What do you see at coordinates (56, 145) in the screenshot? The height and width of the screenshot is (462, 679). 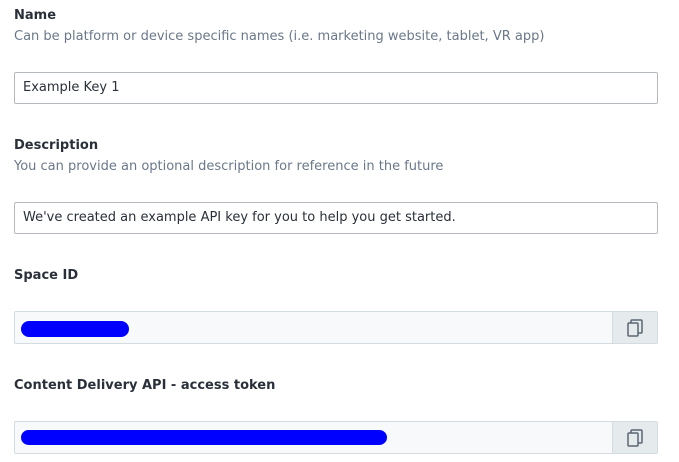 I see `description-label: Description` at bounding box center [56, 145].